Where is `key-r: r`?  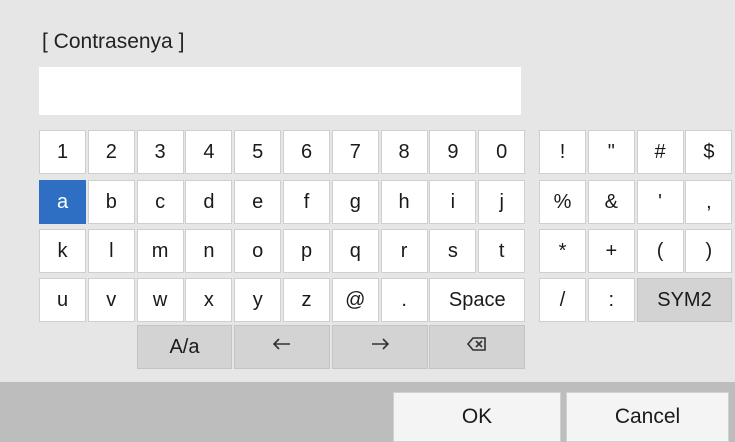
key-r: r is located at coordinates (404, 251).